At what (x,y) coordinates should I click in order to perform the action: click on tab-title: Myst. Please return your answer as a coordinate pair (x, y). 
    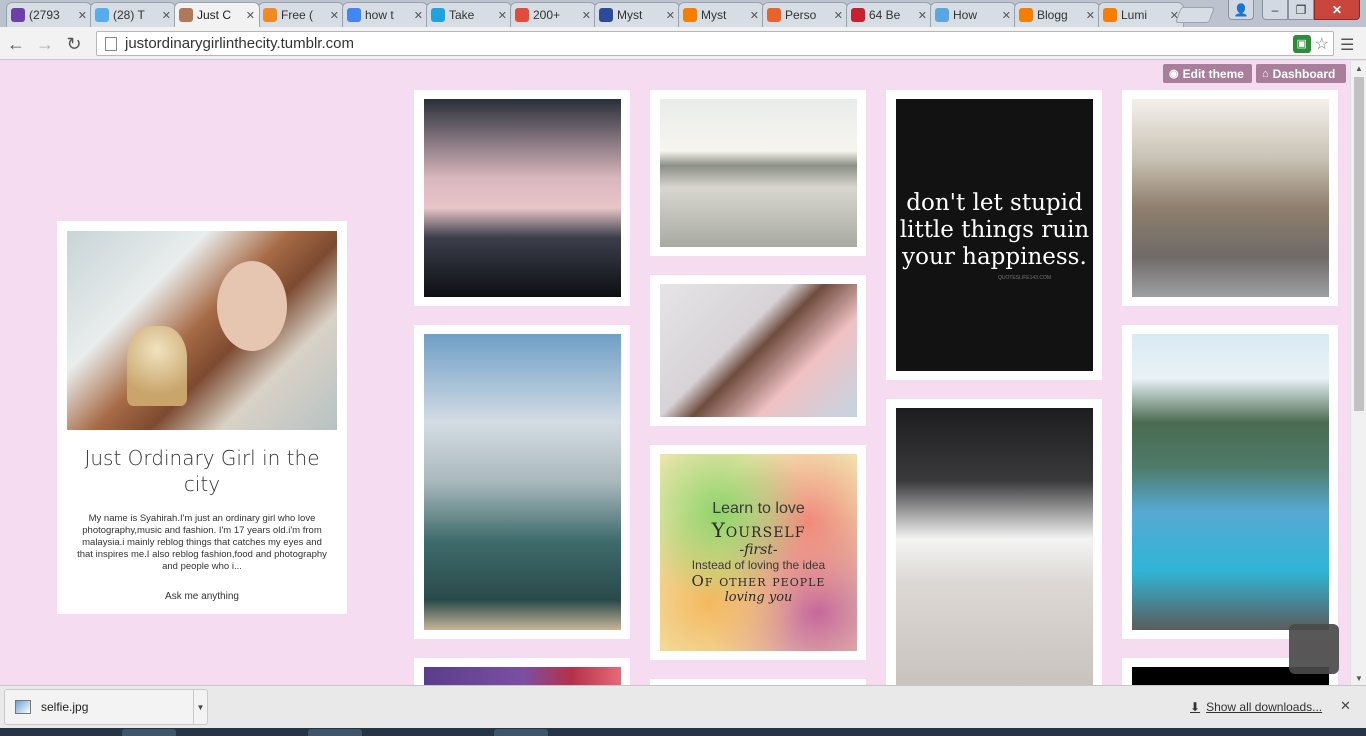
    Looking at the image, I should click on (630, 15).